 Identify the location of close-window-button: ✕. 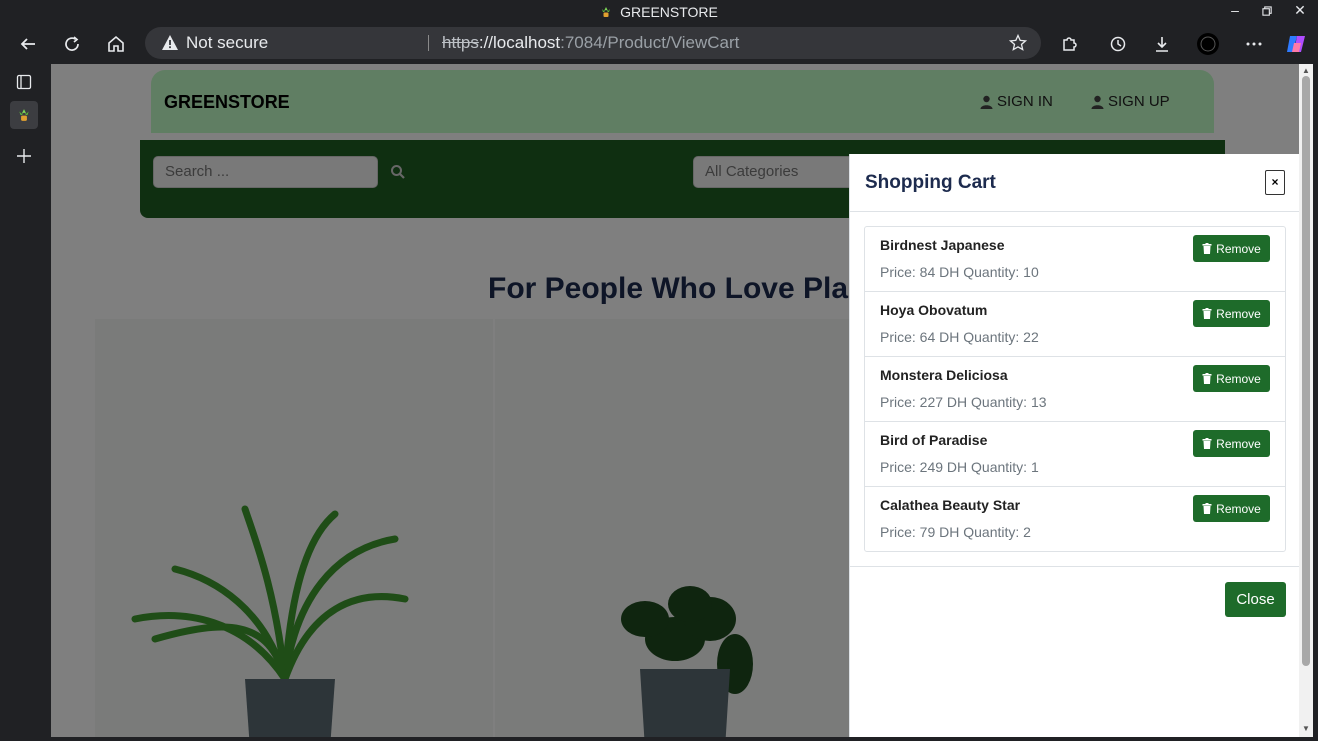
(1300, 12).